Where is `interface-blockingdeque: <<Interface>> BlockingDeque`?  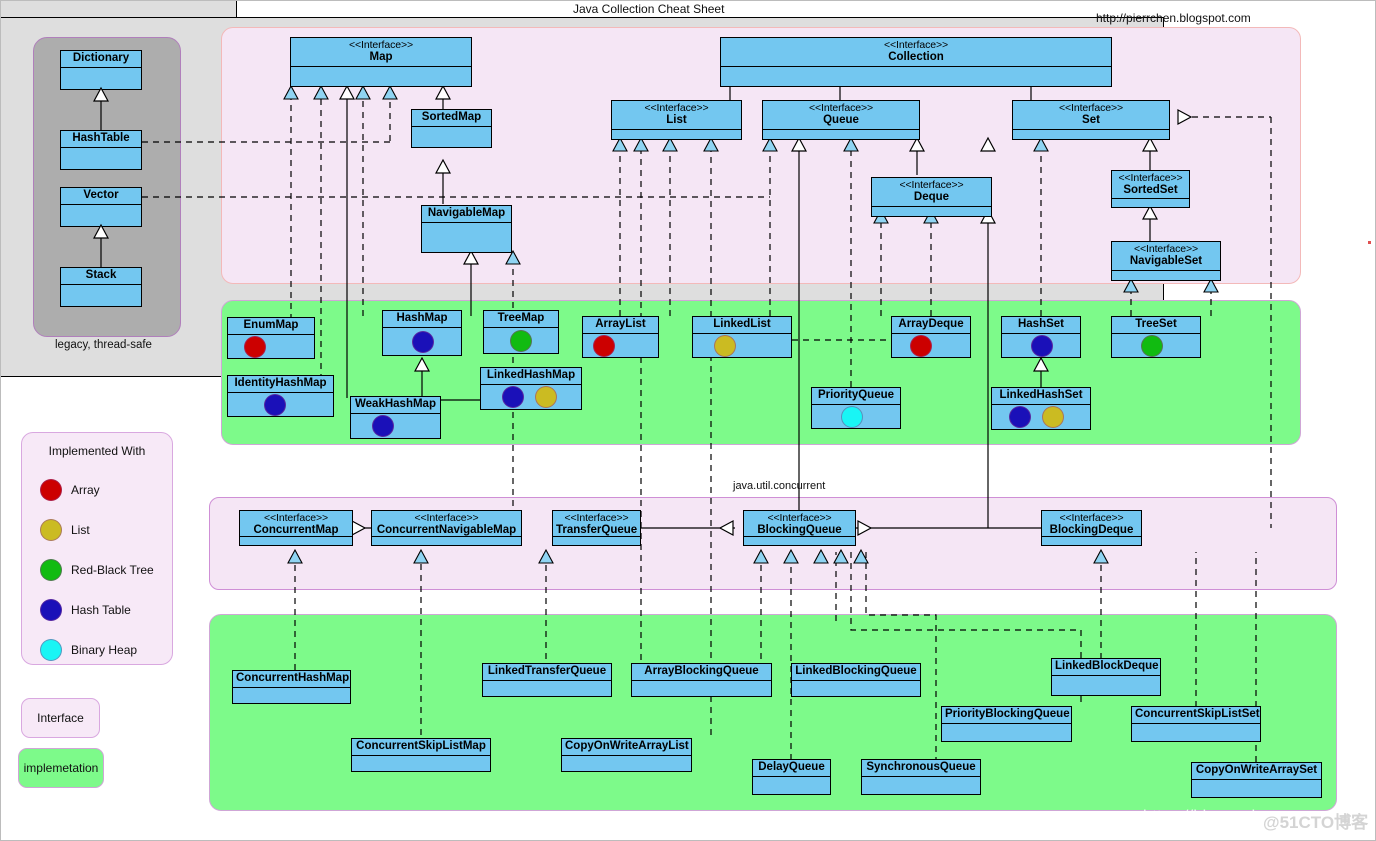 interface-blockingdeque: <<Interface>> BlockingDeque is located at coordinates (1091, 528).